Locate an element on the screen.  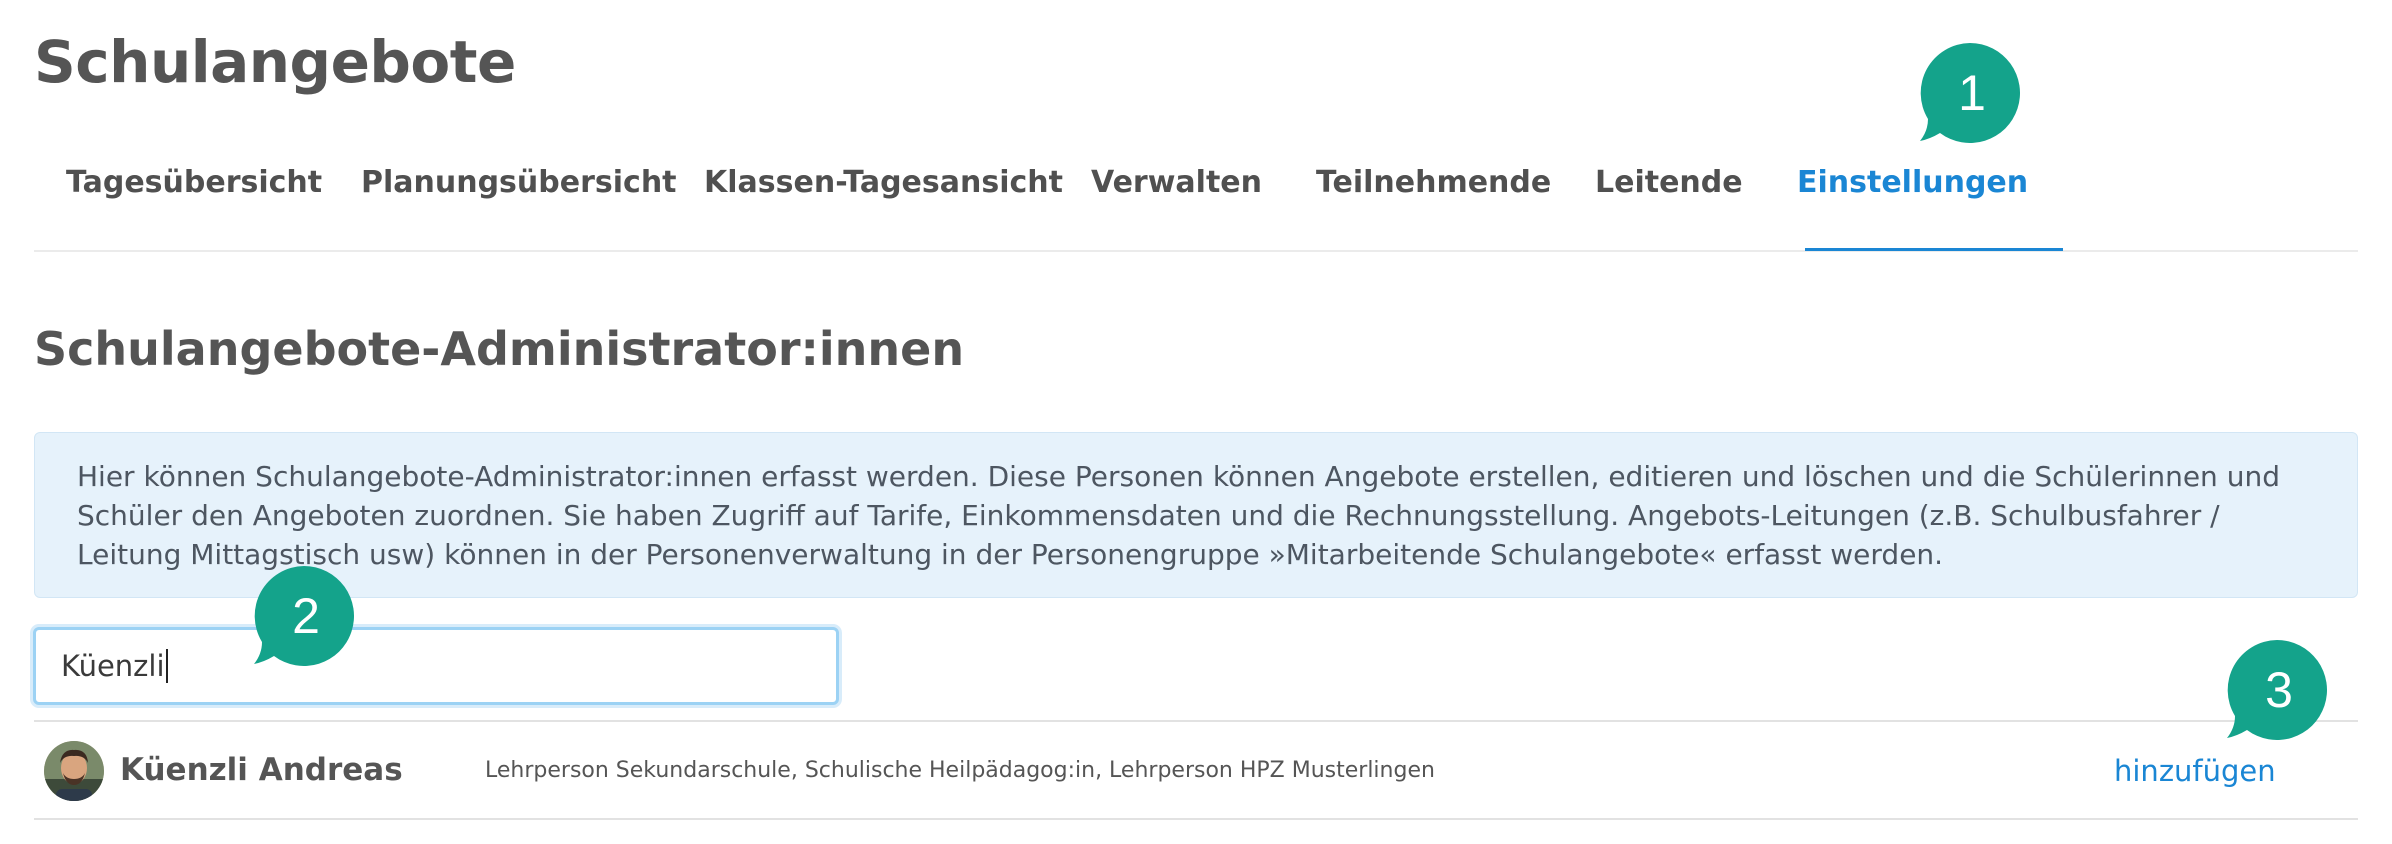
tab-leitende: Leitende is located at coordinates (1669, 196).